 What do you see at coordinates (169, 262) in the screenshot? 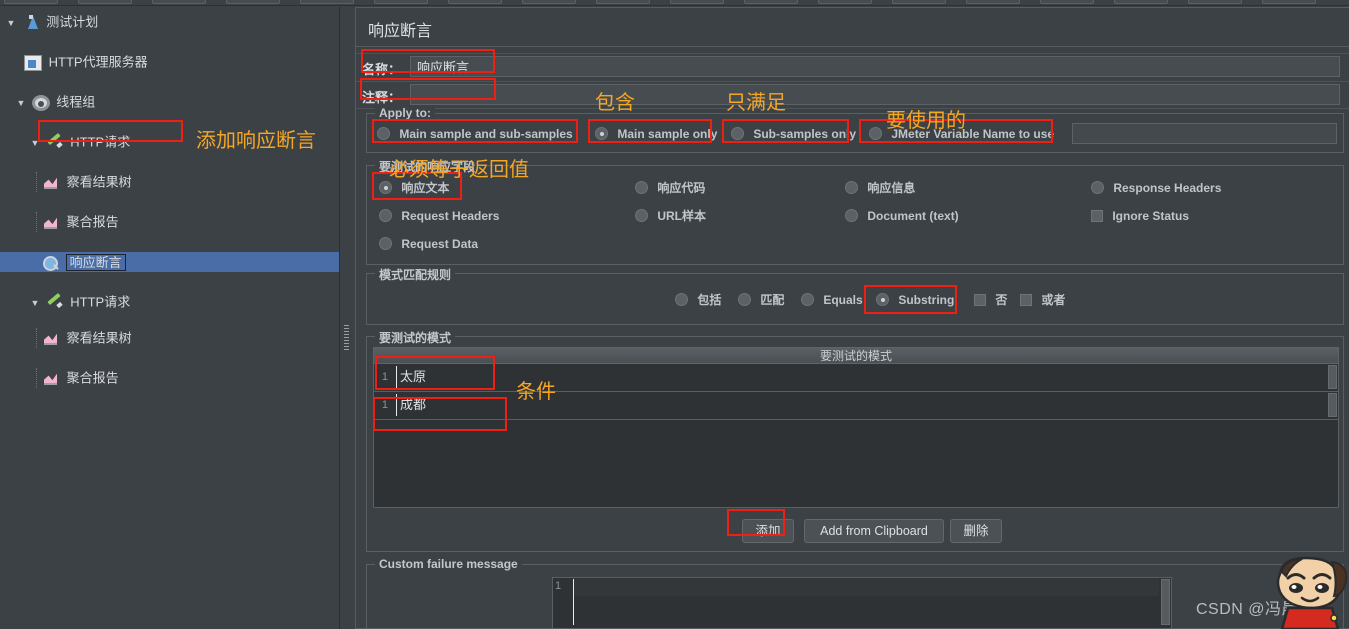
I see `tree-item-response-assertion: 响应断言` at bounding box center [169, 262].